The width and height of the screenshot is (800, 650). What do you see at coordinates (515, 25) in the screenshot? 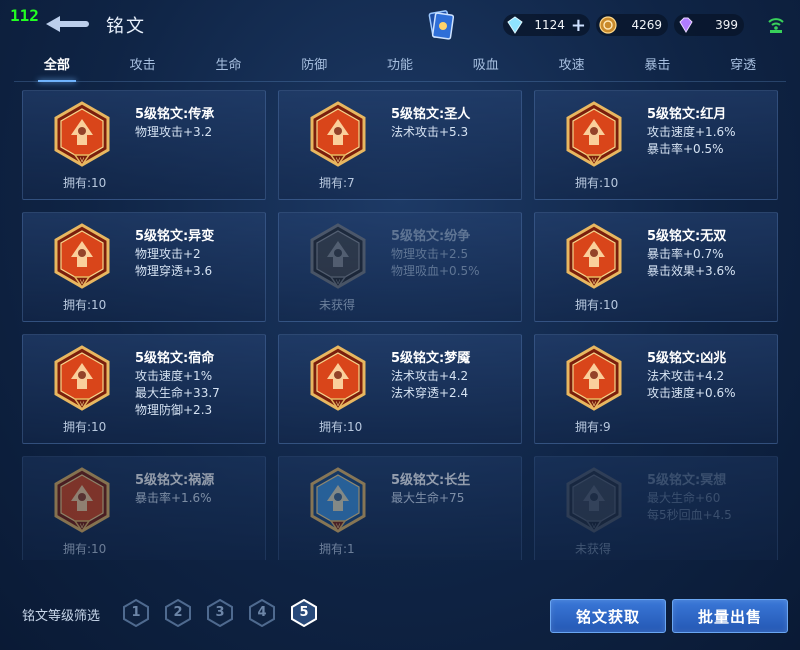
I see `crystal-icon` at bounding box center [515, 25].